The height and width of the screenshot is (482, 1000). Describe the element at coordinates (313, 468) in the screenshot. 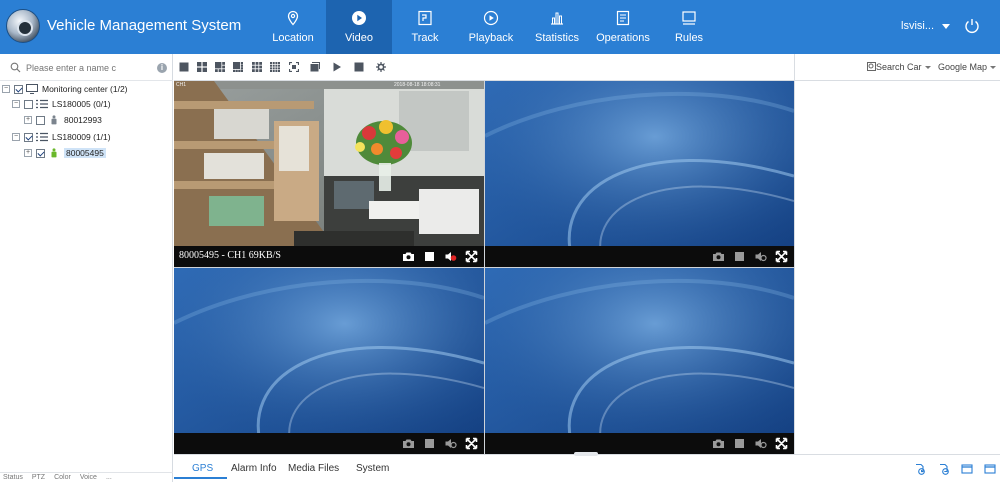

I see `tab-media-files: Media Files` at that location.